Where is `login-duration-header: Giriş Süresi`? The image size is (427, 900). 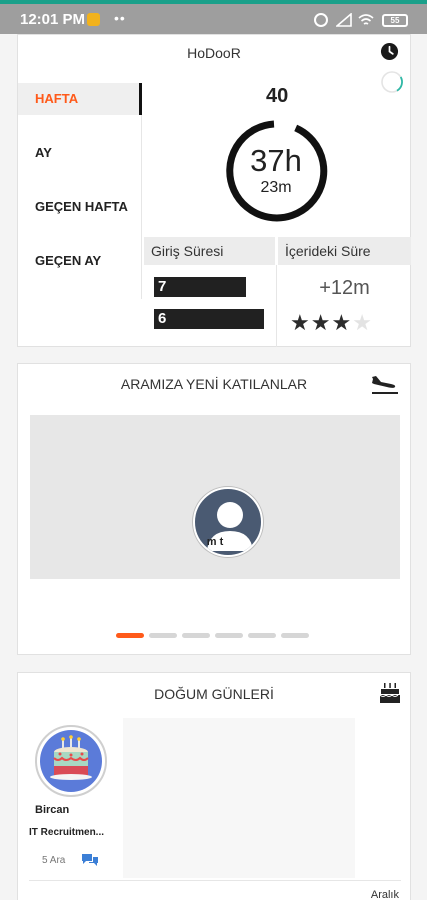 login-duration-header: Giriş Süresi is located at coordinates (209, 251).